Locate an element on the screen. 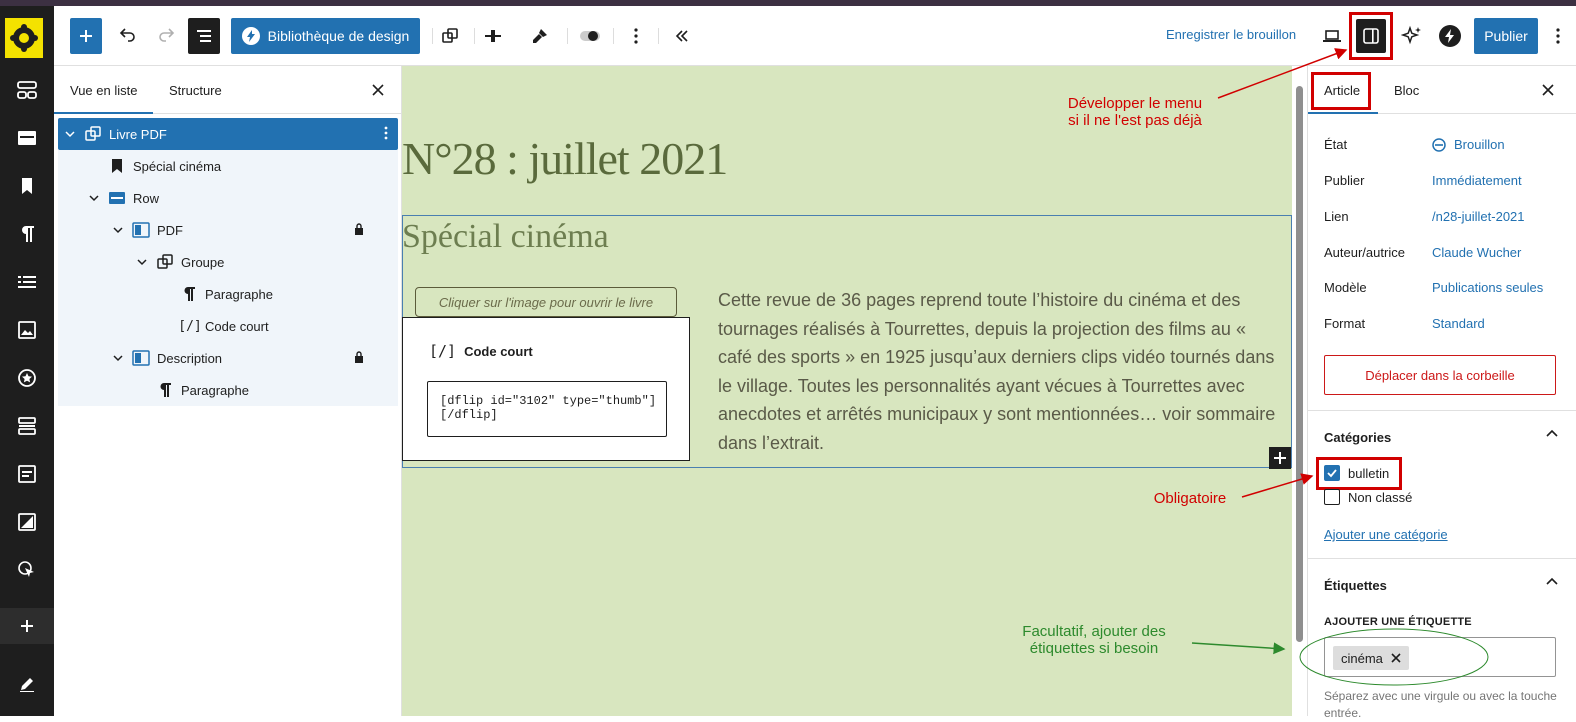  stackable-logo-icon is located at coordinates (1450, 36).